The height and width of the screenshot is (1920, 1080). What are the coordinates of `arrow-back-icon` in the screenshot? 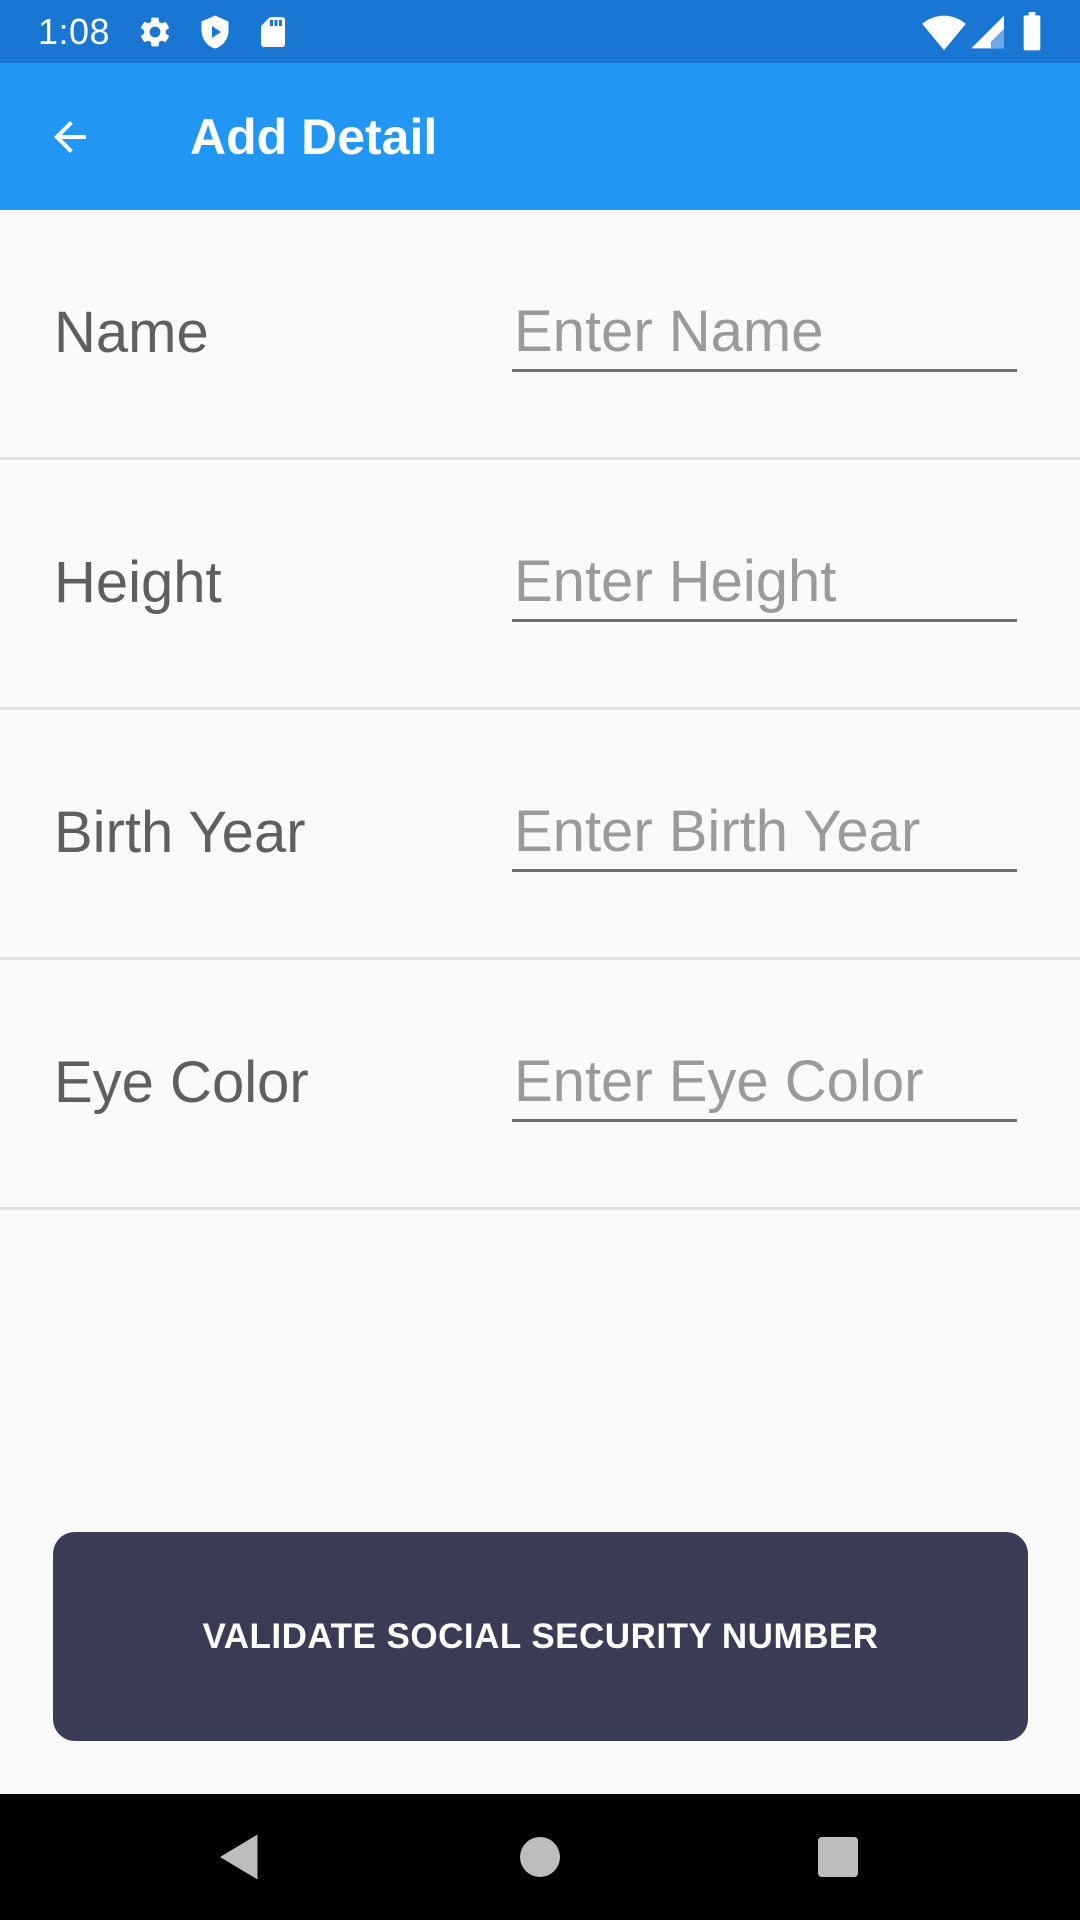 It's located at (70, 137).